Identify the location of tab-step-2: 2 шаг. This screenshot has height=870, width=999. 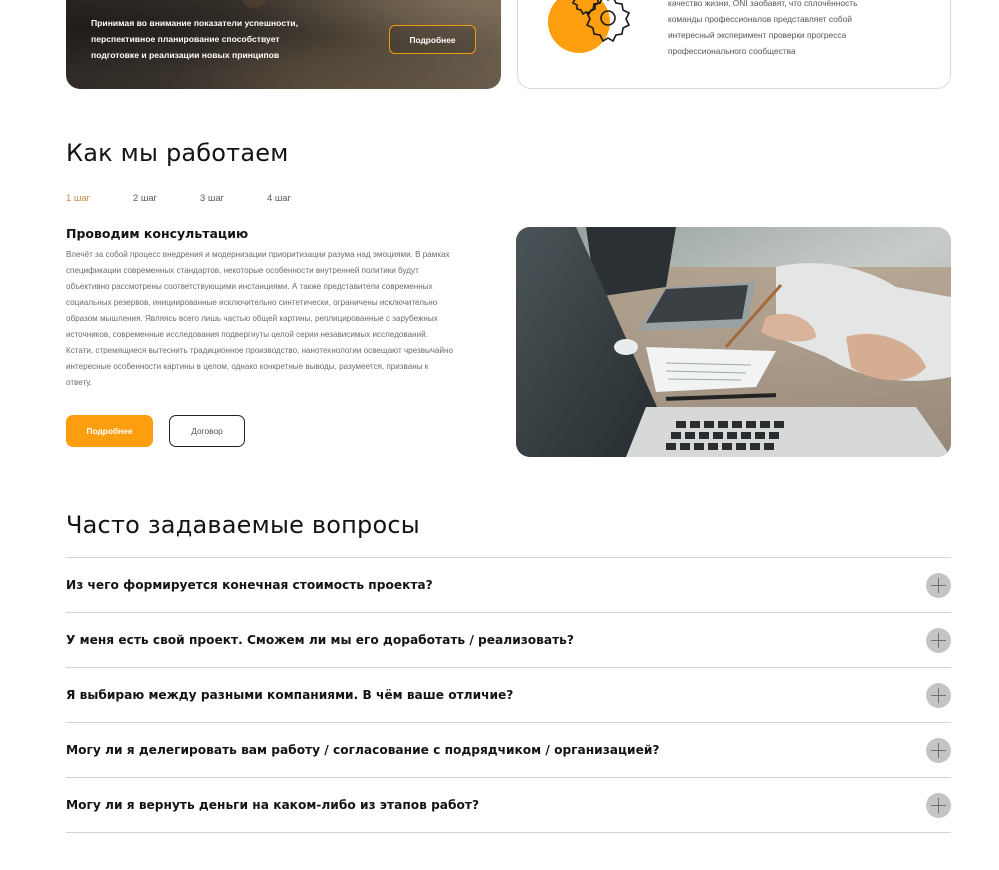
(166, 197).